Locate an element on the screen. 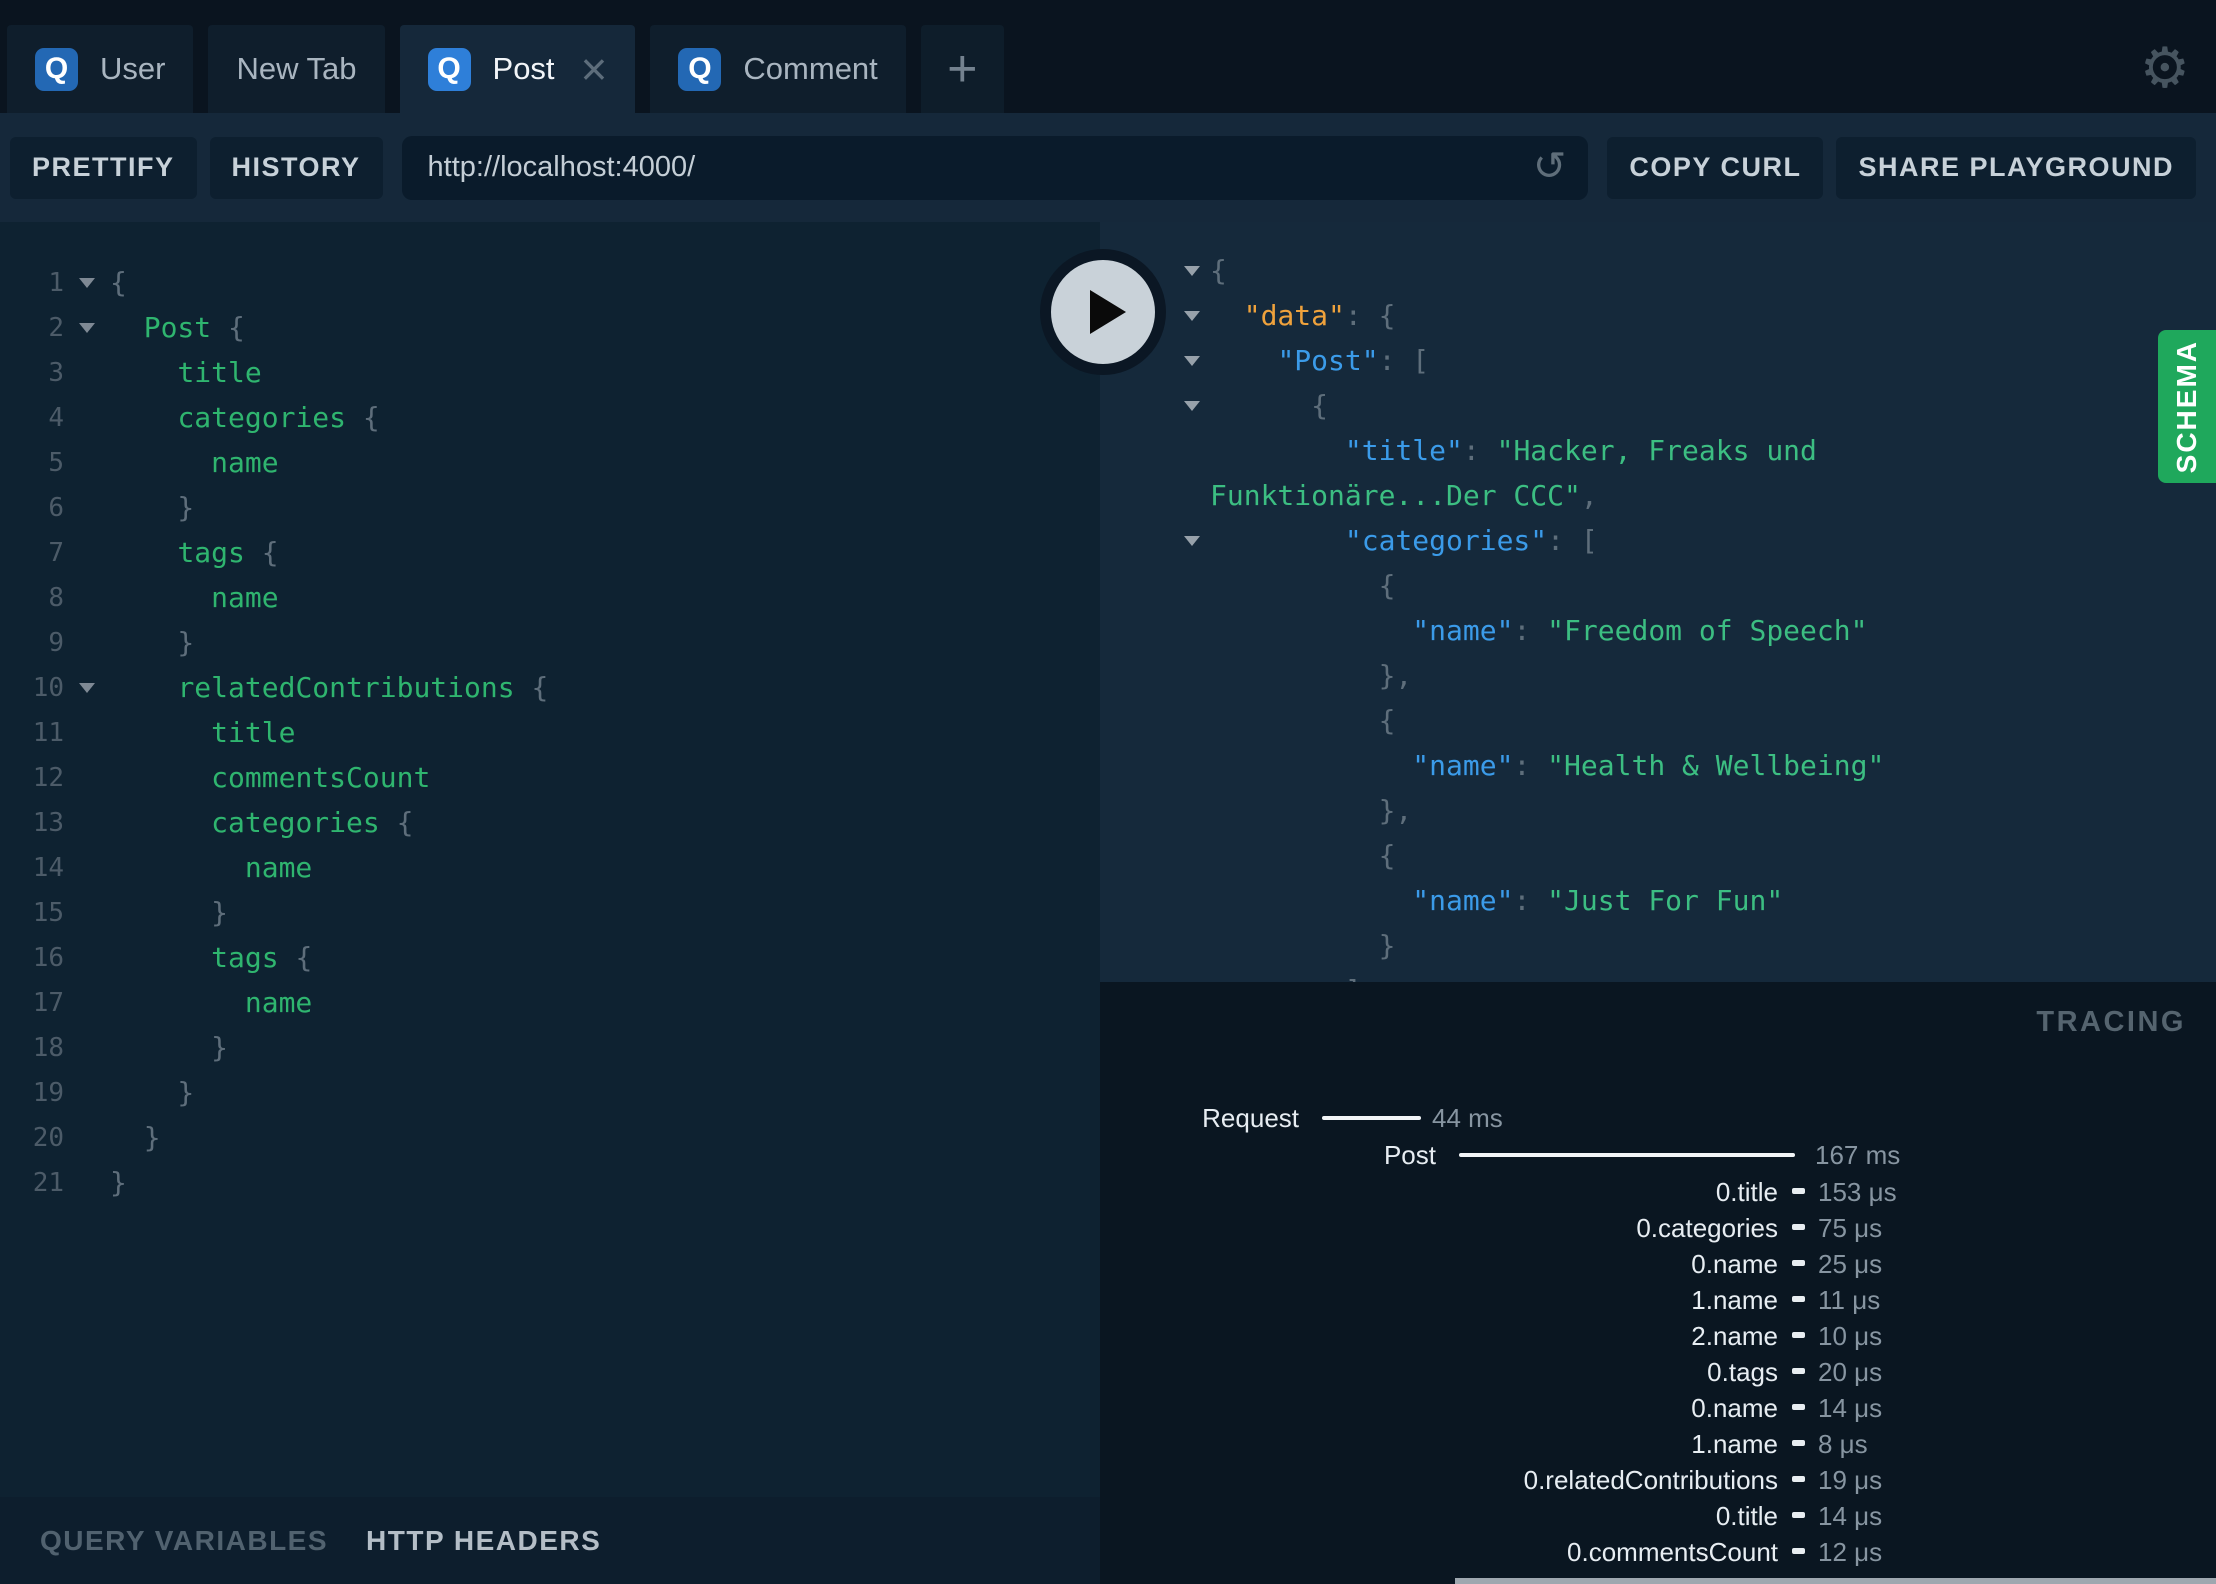 The image size is (2216, 1584). query-code-line: title is located at coordinates (605, 372).